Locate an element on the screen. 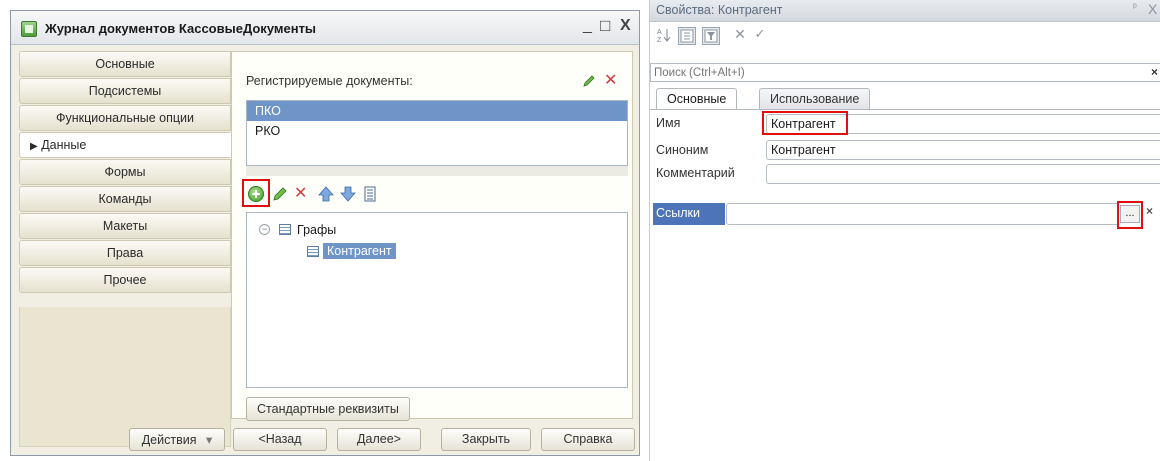  highlight-frame-dots is located at coordinates (1130, 215).